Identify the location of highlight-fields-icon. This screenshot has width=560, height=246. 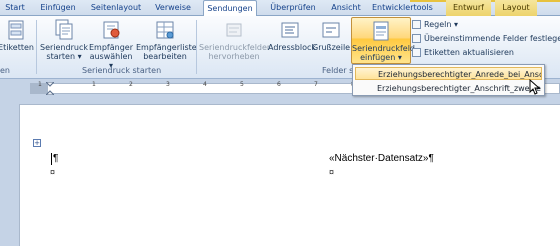
(234, 30).